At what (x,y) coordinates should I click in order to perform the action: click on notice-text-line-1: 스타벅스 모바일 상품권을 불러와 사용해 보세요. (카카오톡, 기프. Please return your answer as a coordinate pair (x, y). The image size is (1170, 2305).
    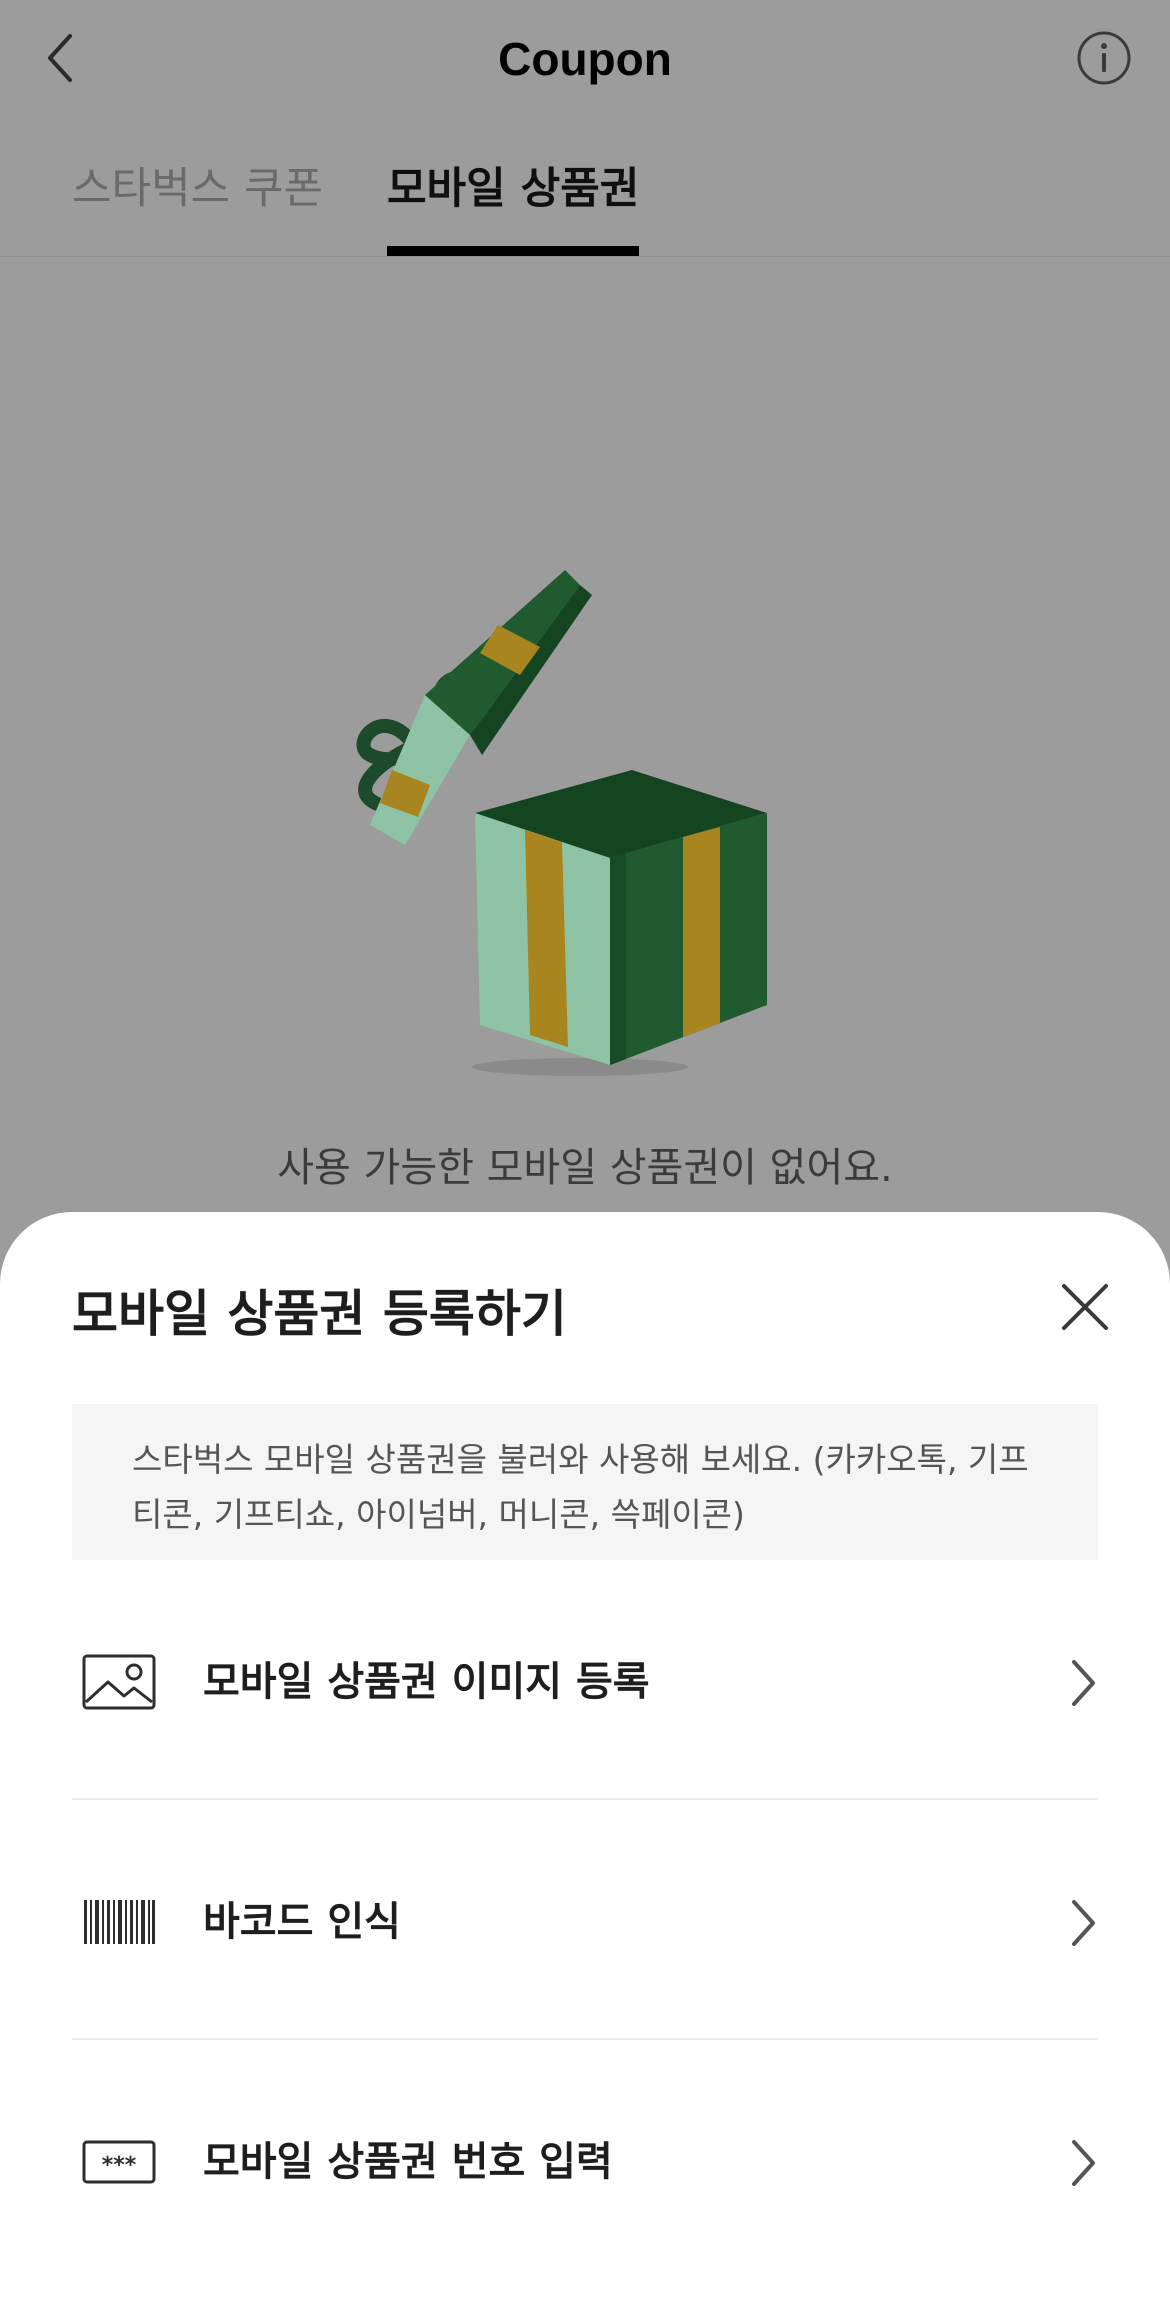
    Looking at the image, I should click on (580, 1459).